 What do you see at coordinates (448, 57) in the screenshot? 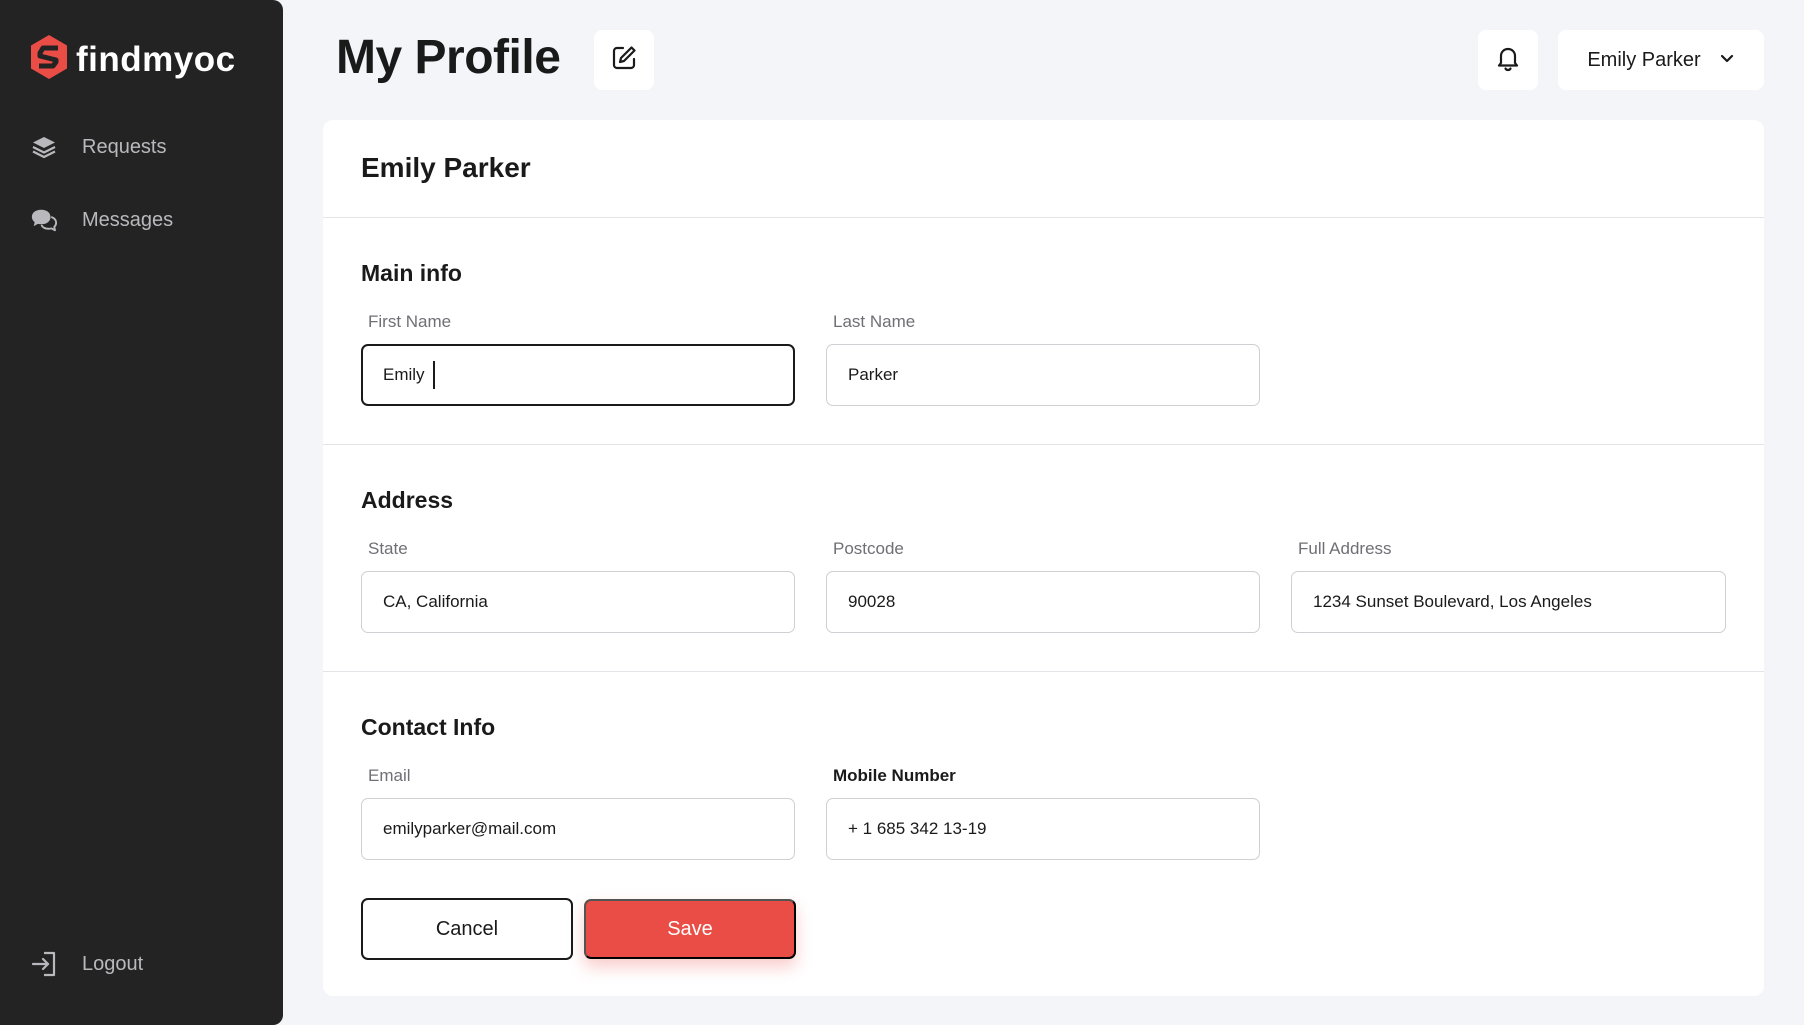
I see `page-title: My Profile` at bounding box center [448, 57].